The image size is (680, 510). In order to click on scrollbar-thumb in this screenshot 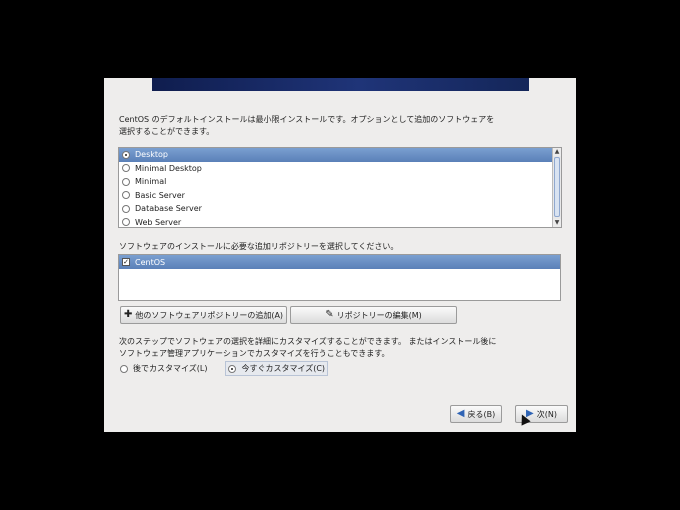, I will do `click(557, 187)`.